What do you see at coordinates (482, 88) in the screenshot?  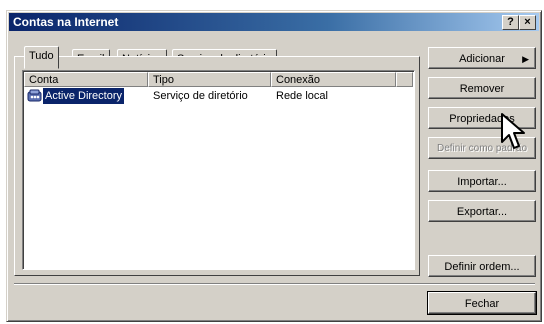 I see `remove-button: Remover` at bounding box center [482, 88].